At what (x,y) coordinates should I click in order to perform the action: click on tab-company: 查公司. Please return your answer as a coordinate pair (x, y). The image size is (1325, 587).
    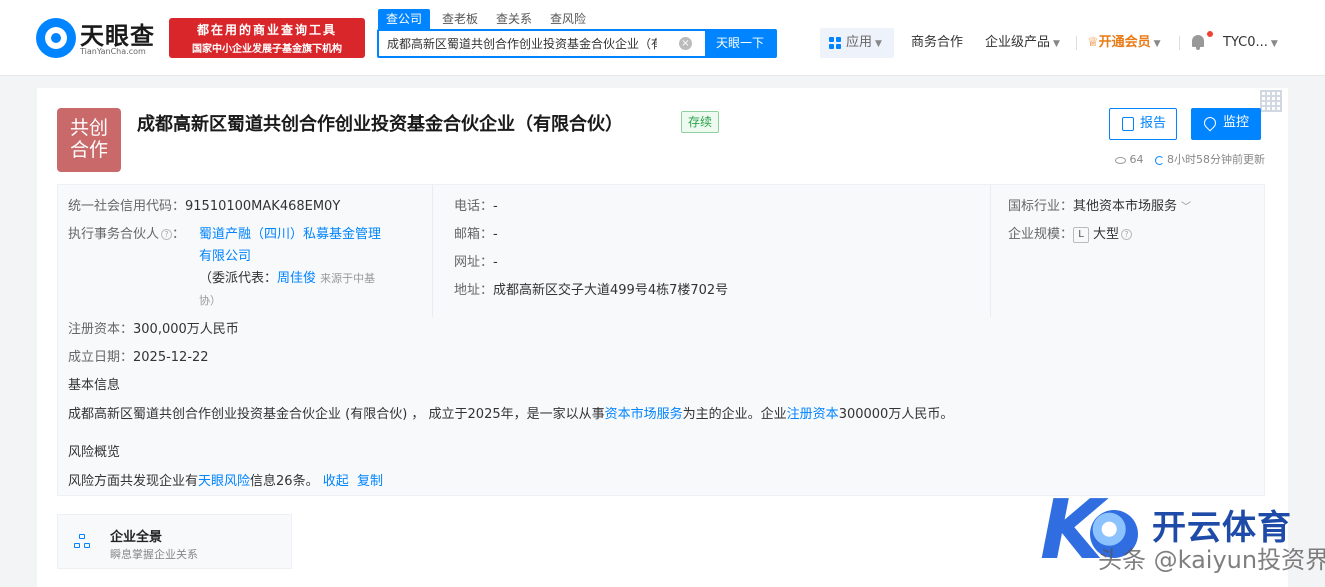
    Looking at the image, I should click on (404, 19).